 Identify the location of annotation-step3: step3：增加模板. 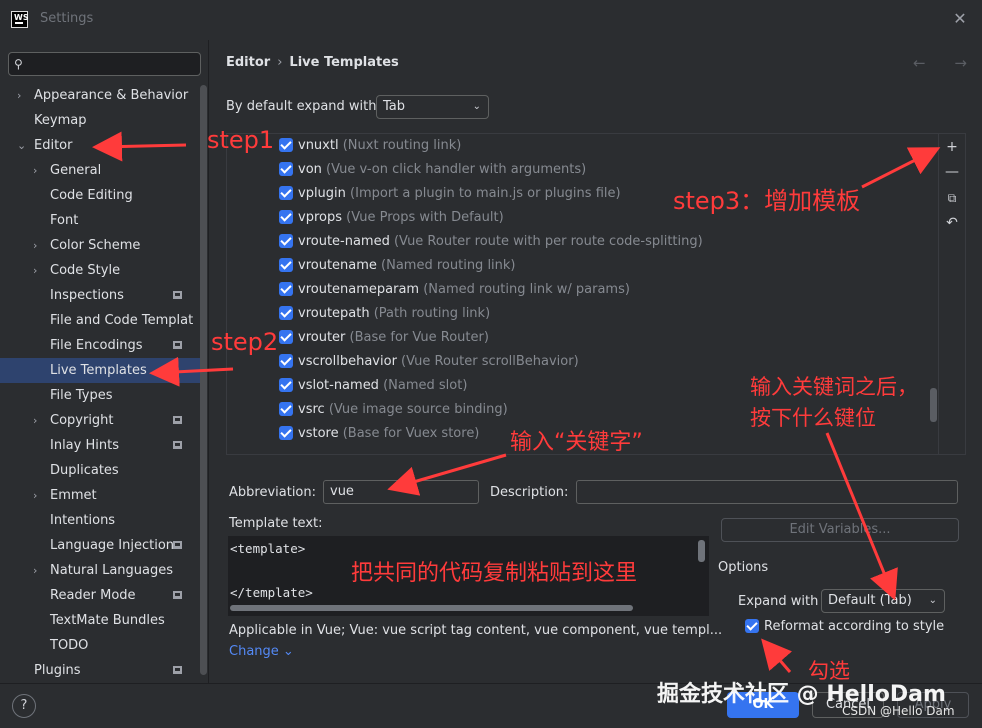
(767, 201).